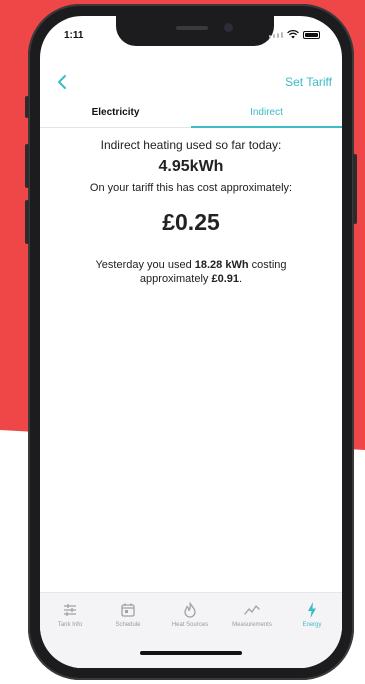 The image size is (365, 684). What do you see at coordinates (27, 107) in the screenshot?
I see `side-button-mute` at bounding box center [27, 107].